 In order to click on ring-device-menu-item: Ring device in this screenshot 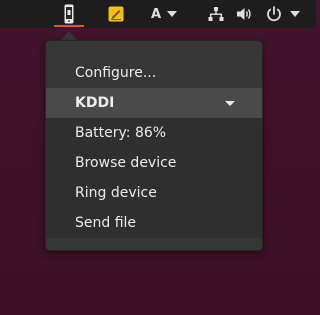, I will do `click(154, 193)`.